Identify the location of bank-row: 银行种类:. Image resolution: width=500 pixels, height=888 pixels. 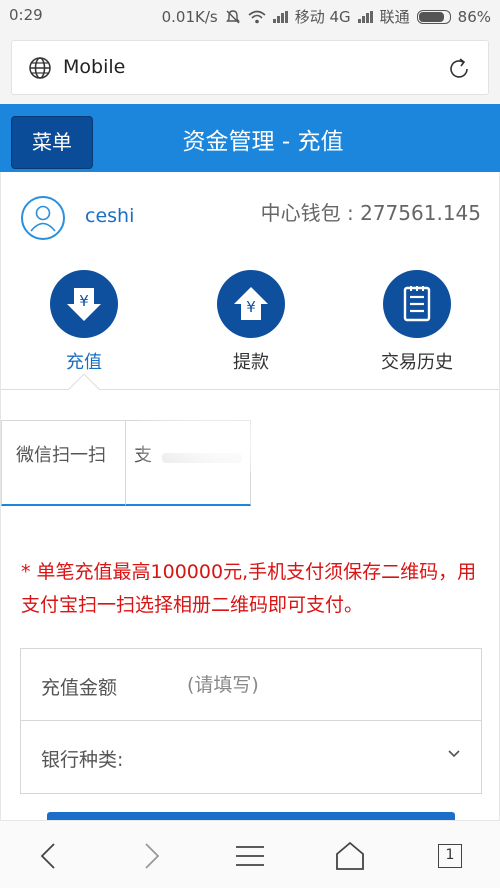
(251, 757).